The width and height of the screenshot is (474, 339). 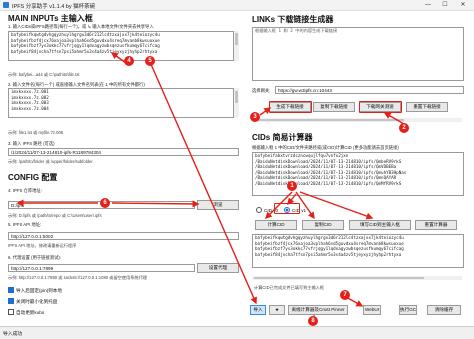 What do you see at coordinates (155, 204) in the screenshot?
I see `arrow-6b` at bounding box center [155, 204].